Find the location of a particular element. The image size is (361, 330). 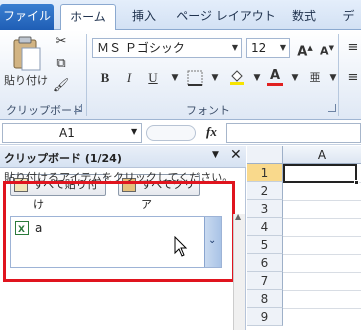

font-color-button: A is located at coordinates (275, 76).